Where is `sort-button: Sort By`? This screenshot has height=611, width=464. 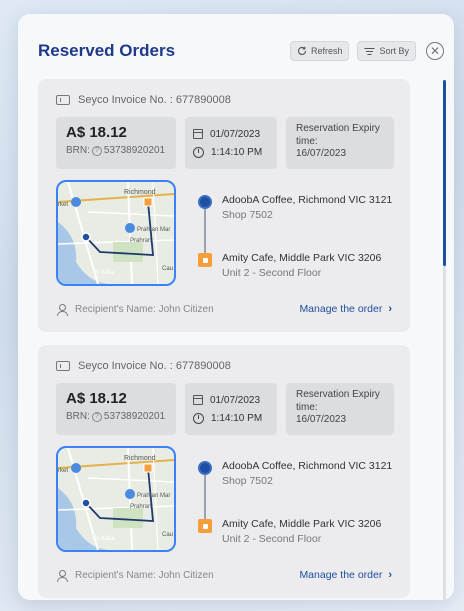 sort-button: Sort By is located at coordinates (386, 51).